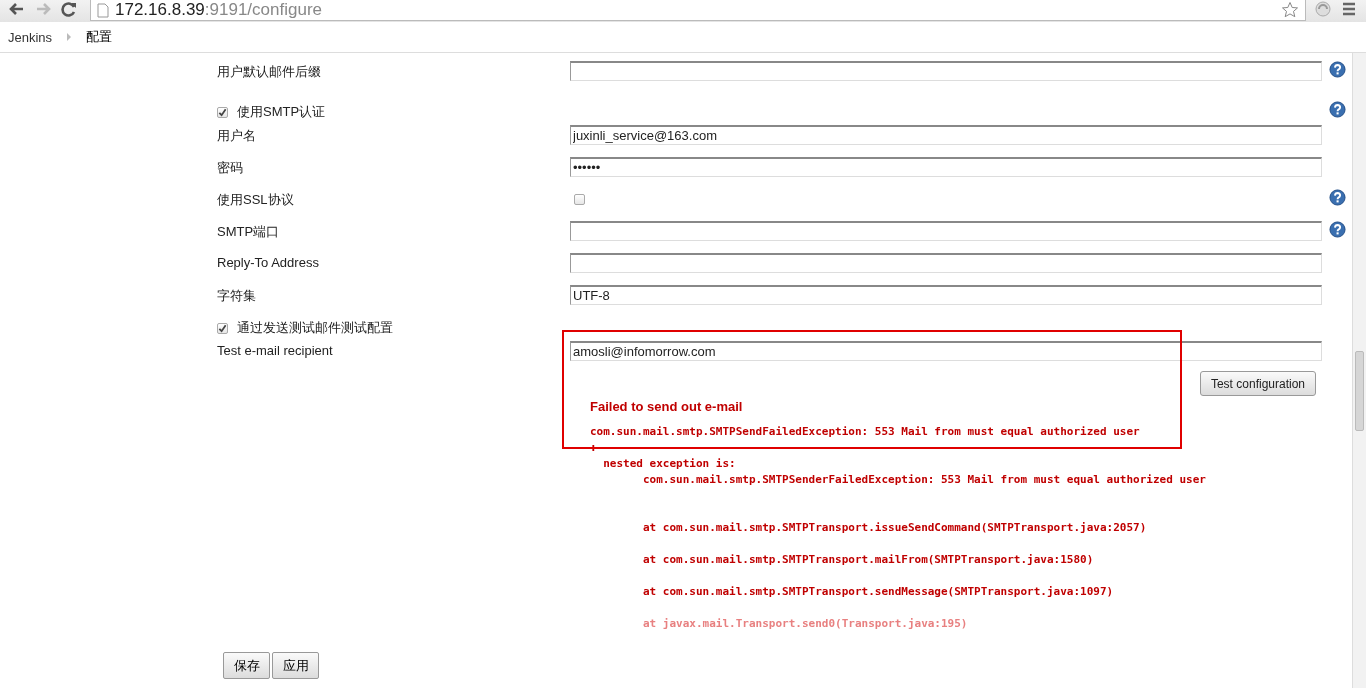 Image resolution: width=1366 pixels, height=688 pixels. I want to click on scrollbar, so click(1359, 370).